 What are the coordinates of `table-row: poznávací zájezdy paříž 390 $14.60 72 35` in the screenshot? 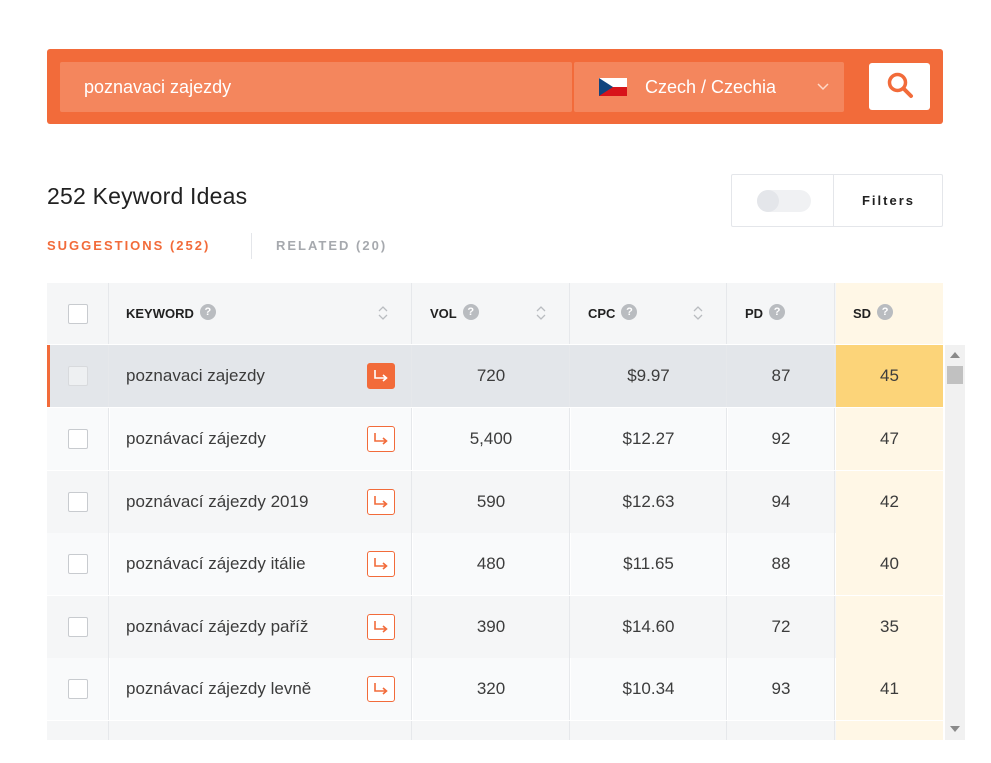 It's located at (495, 627).